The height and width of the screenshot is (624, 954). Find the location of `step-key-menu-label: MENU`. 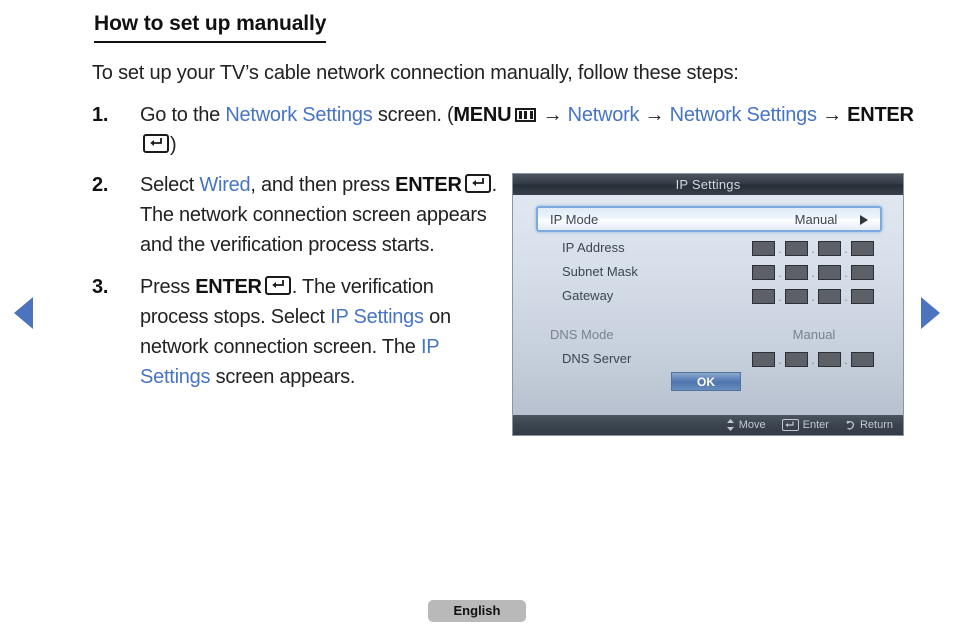

step-key-menu-label: MENU is located at coordinates (482, 115).